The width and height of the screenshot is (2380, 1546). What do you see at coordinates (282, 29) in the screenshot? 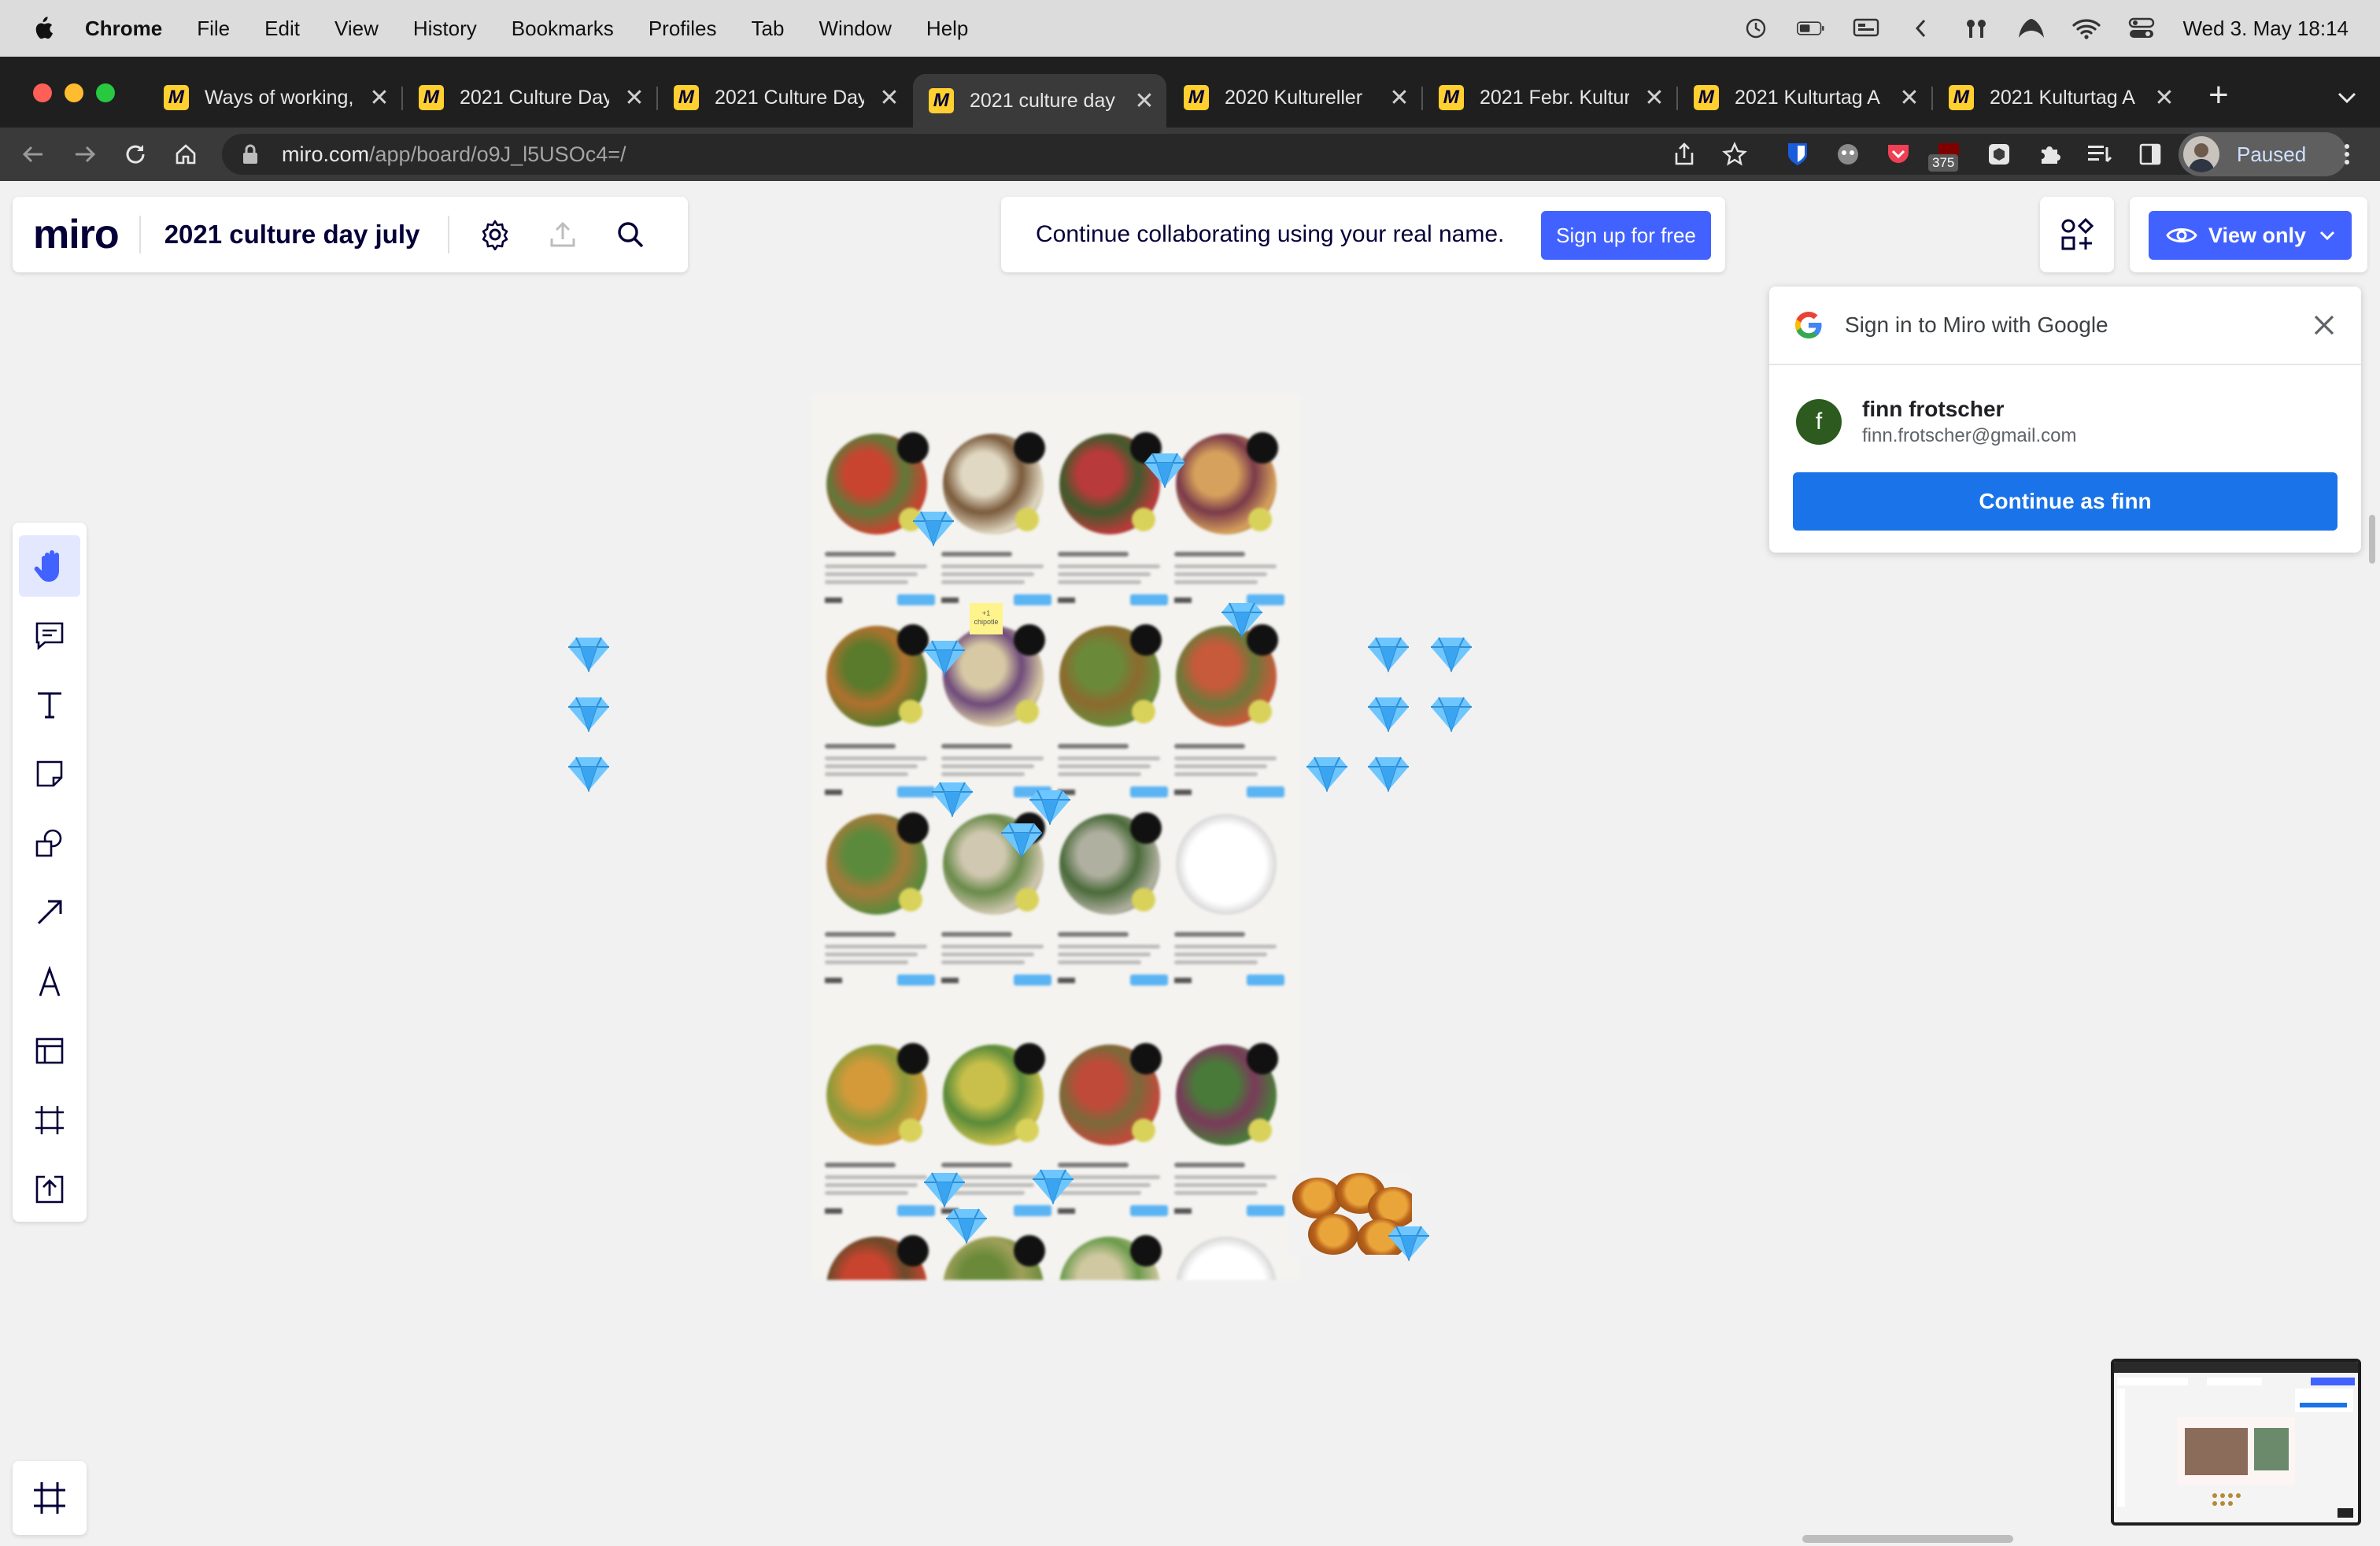
I see `menu-edit: Edit` at bounding box center [282, 29].